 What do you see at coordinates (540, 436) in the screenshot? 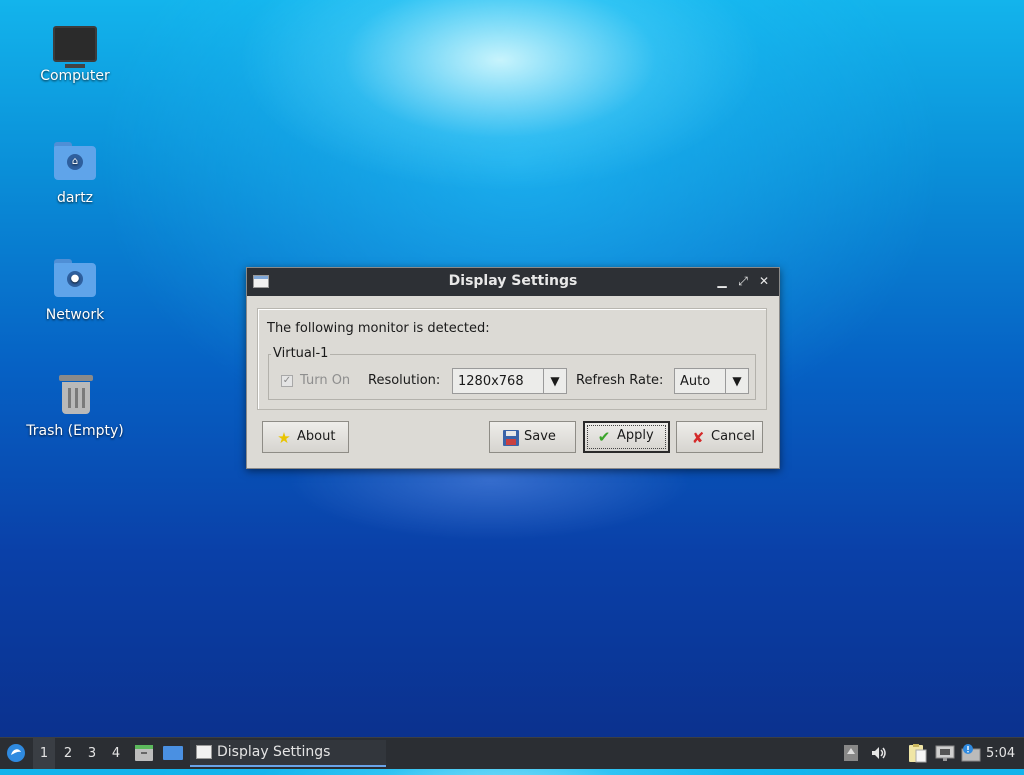
I see `save-label: Save` at bounding box center [540, 436].